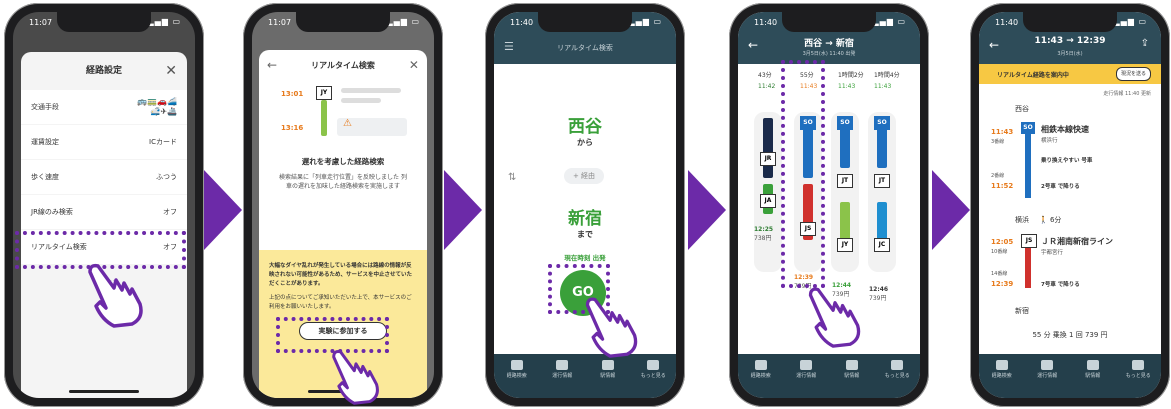 The width and height of the screenshot is (1171, 409). I want to click on back-arrow-icon: ←, so click(272, 65).